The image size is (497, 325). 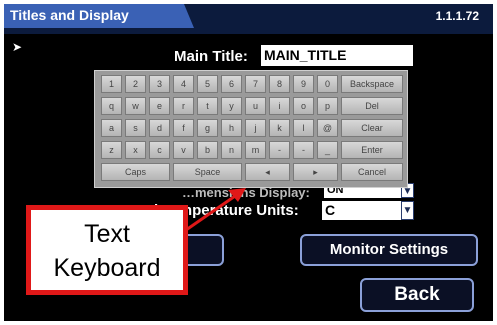 I want to click on key-a: a, so click(x=111, y=128).